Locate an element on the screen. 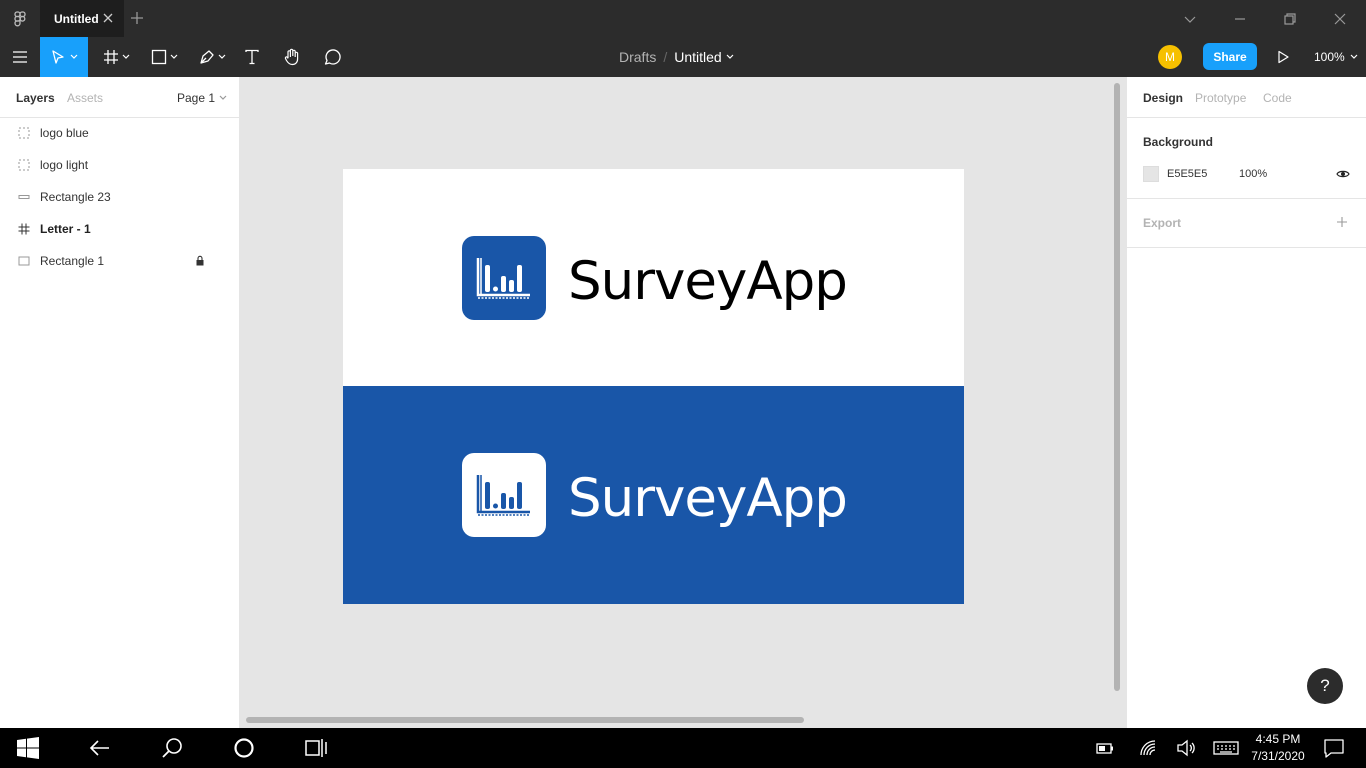  hand-tool-button is located at coordinates (292, 57).